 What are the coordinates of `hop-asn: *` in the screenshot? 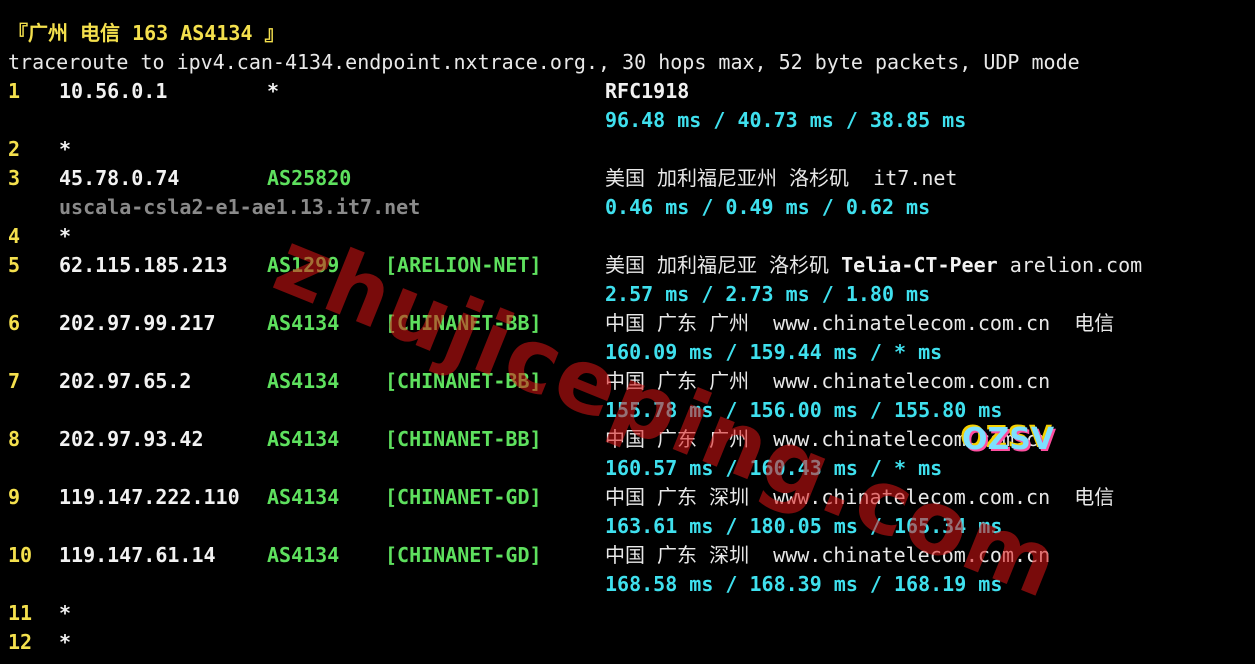 It's located at (273, 91).